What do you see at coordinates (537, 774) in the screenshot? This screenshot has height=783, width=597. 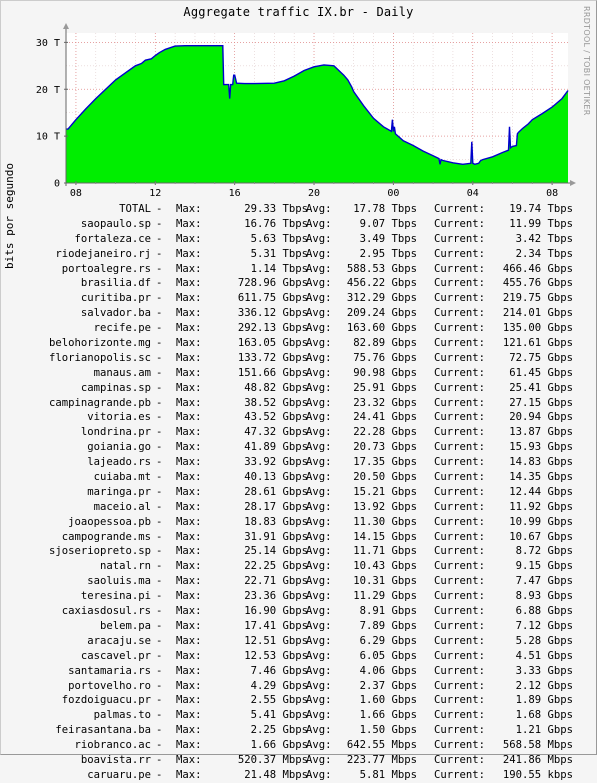 I see `legend-current-value: 190.55 kbps` at bounding box center [537, 774].